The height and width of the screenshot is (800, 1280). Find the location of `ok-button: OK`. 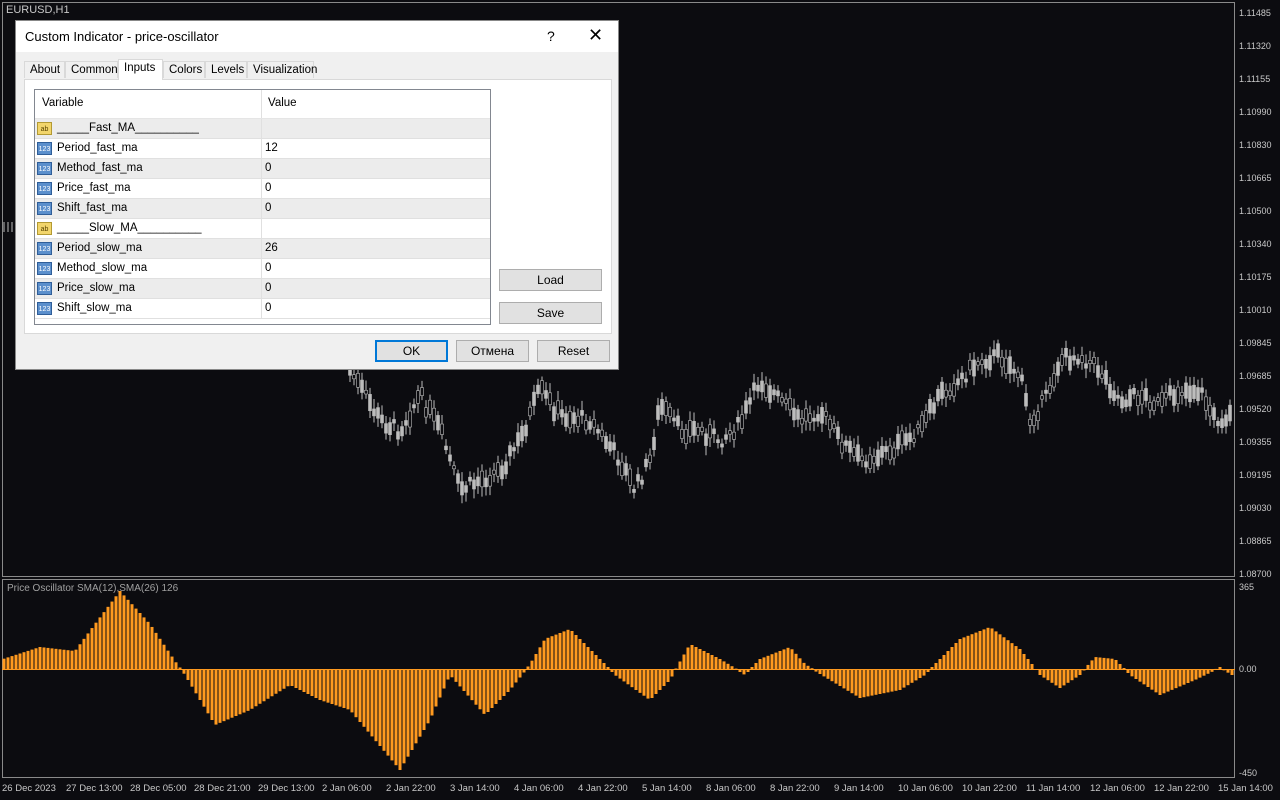

ok-button: OK is located at coordinates (411, 351).